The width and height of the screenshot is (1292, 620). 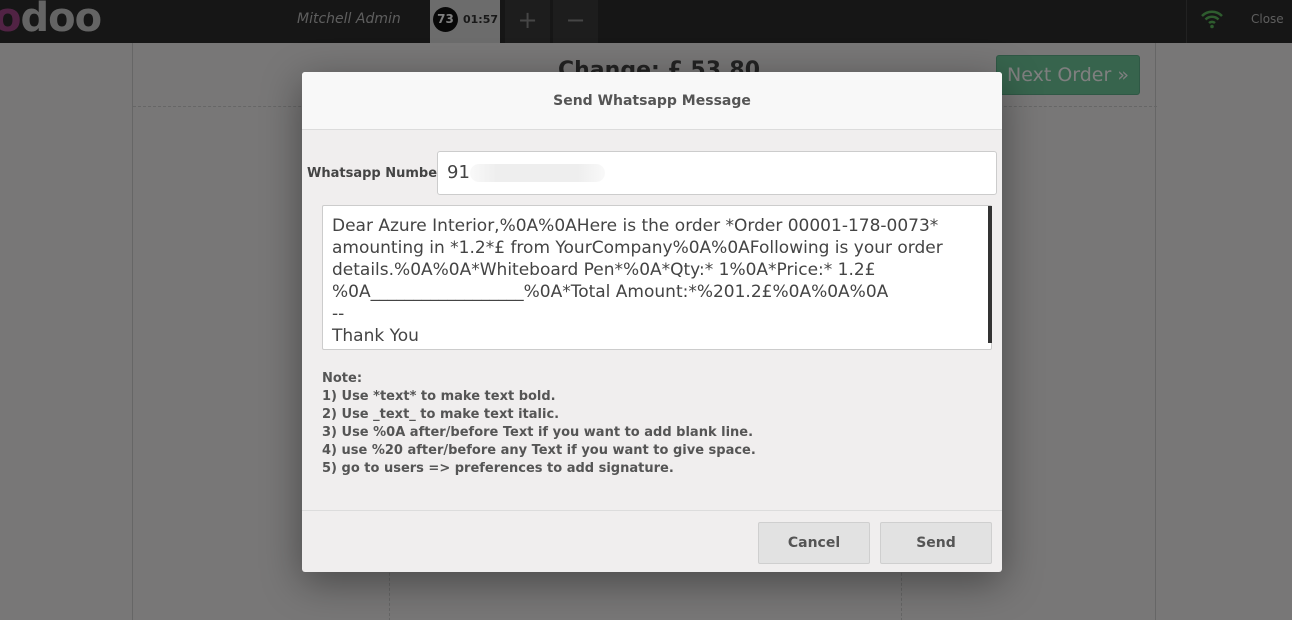 What do you see at coordinates (814, 543) in the screenshot?
I see `cancel-button: Cancel` at bounding box center [814, 543].